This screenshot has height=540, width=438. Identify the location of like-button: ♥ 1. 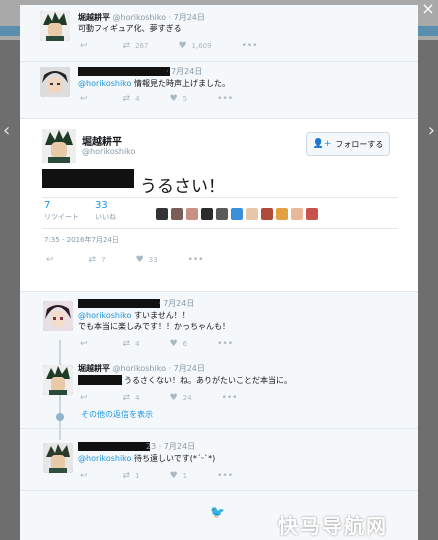
(179, 476).